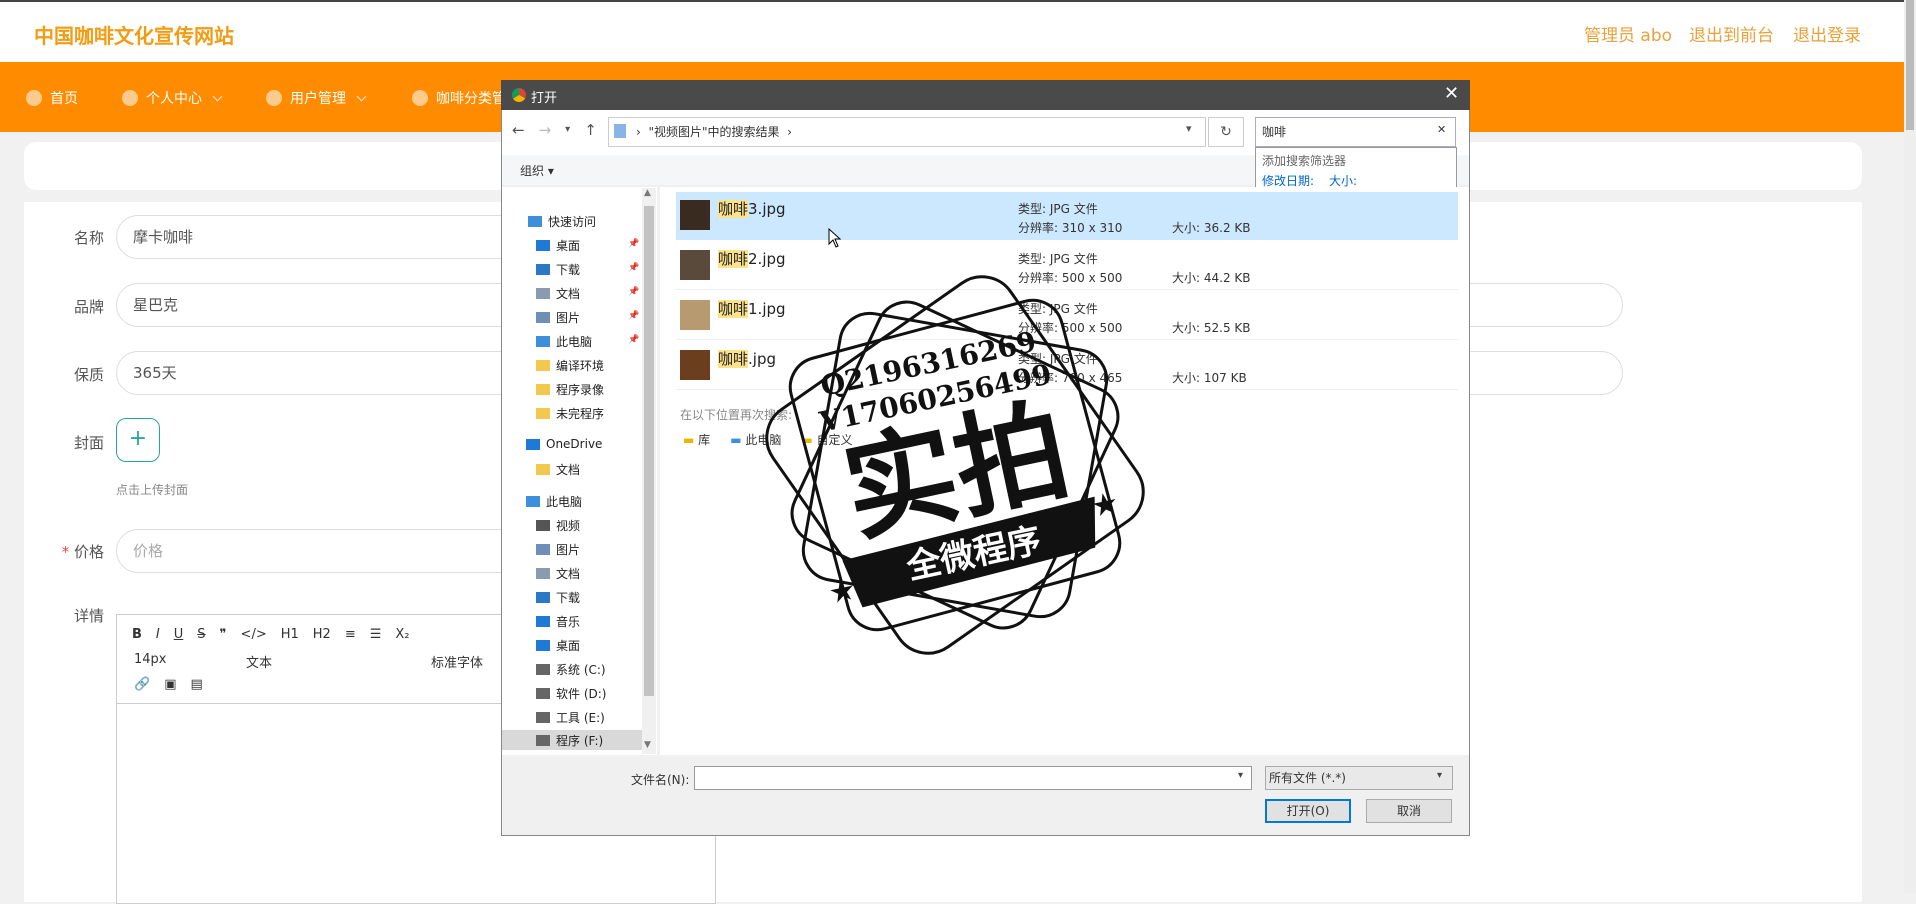 The width and height of the screenshot is (1916, 904). What do you see at coordinates (196, 684) in the screenshot?
I see `video-icon: ▤` at bounding box center [196, 684].